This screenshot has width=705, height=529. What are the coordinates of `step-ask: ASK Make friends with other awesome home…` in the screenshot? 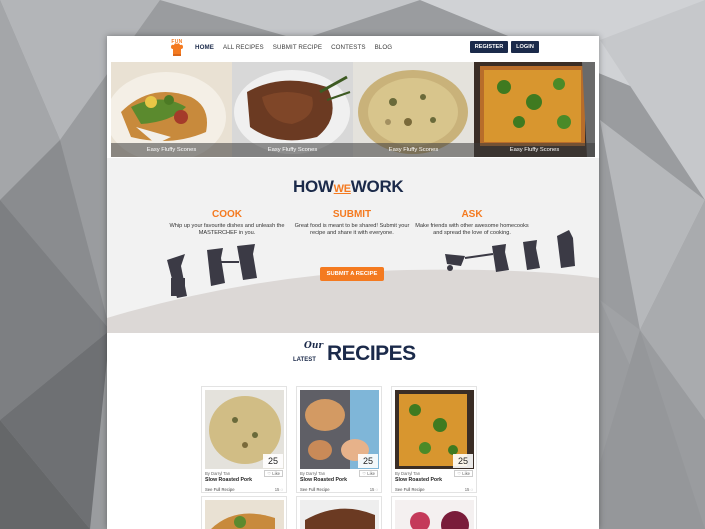 It's located at (472, 222).